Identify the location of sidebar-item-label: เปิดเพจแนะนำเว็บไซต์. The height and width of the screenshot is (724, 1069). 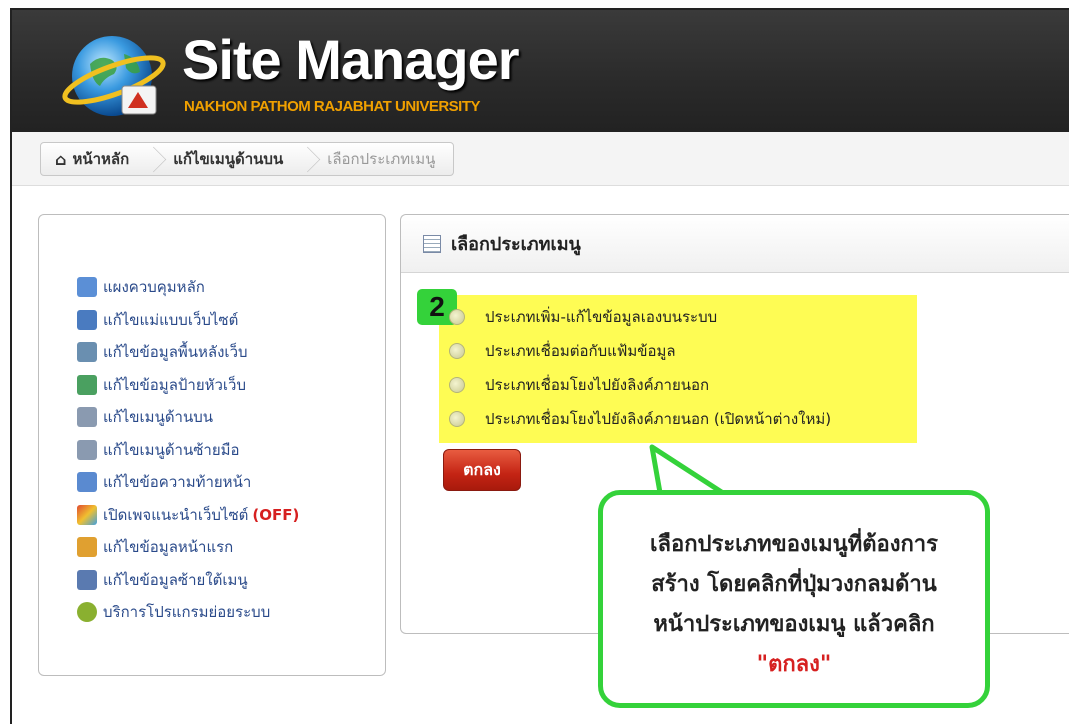
(176, 514).